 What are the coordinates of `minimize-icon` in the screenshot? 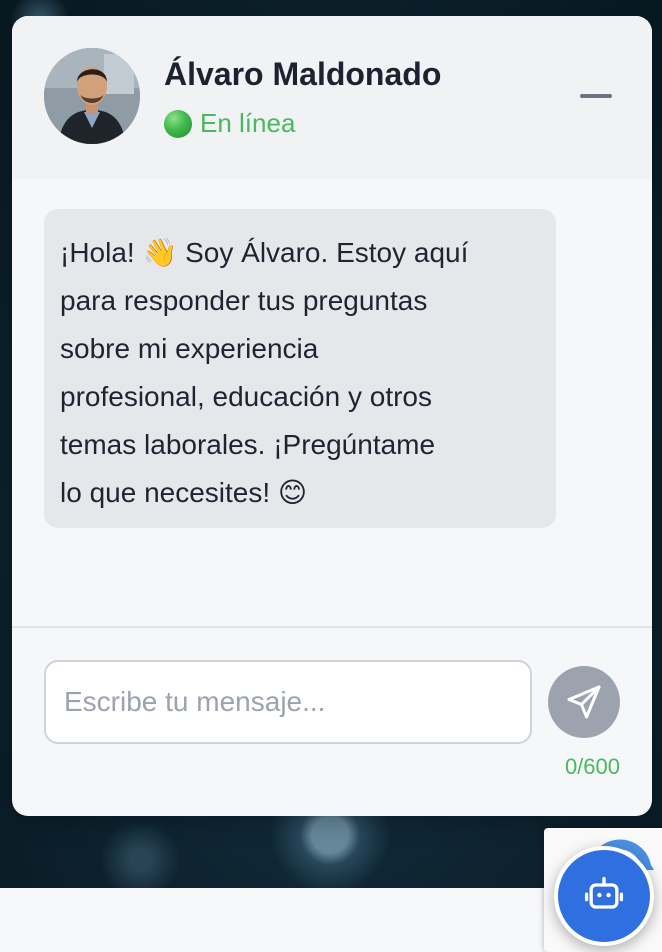 It's located at (596, 96).